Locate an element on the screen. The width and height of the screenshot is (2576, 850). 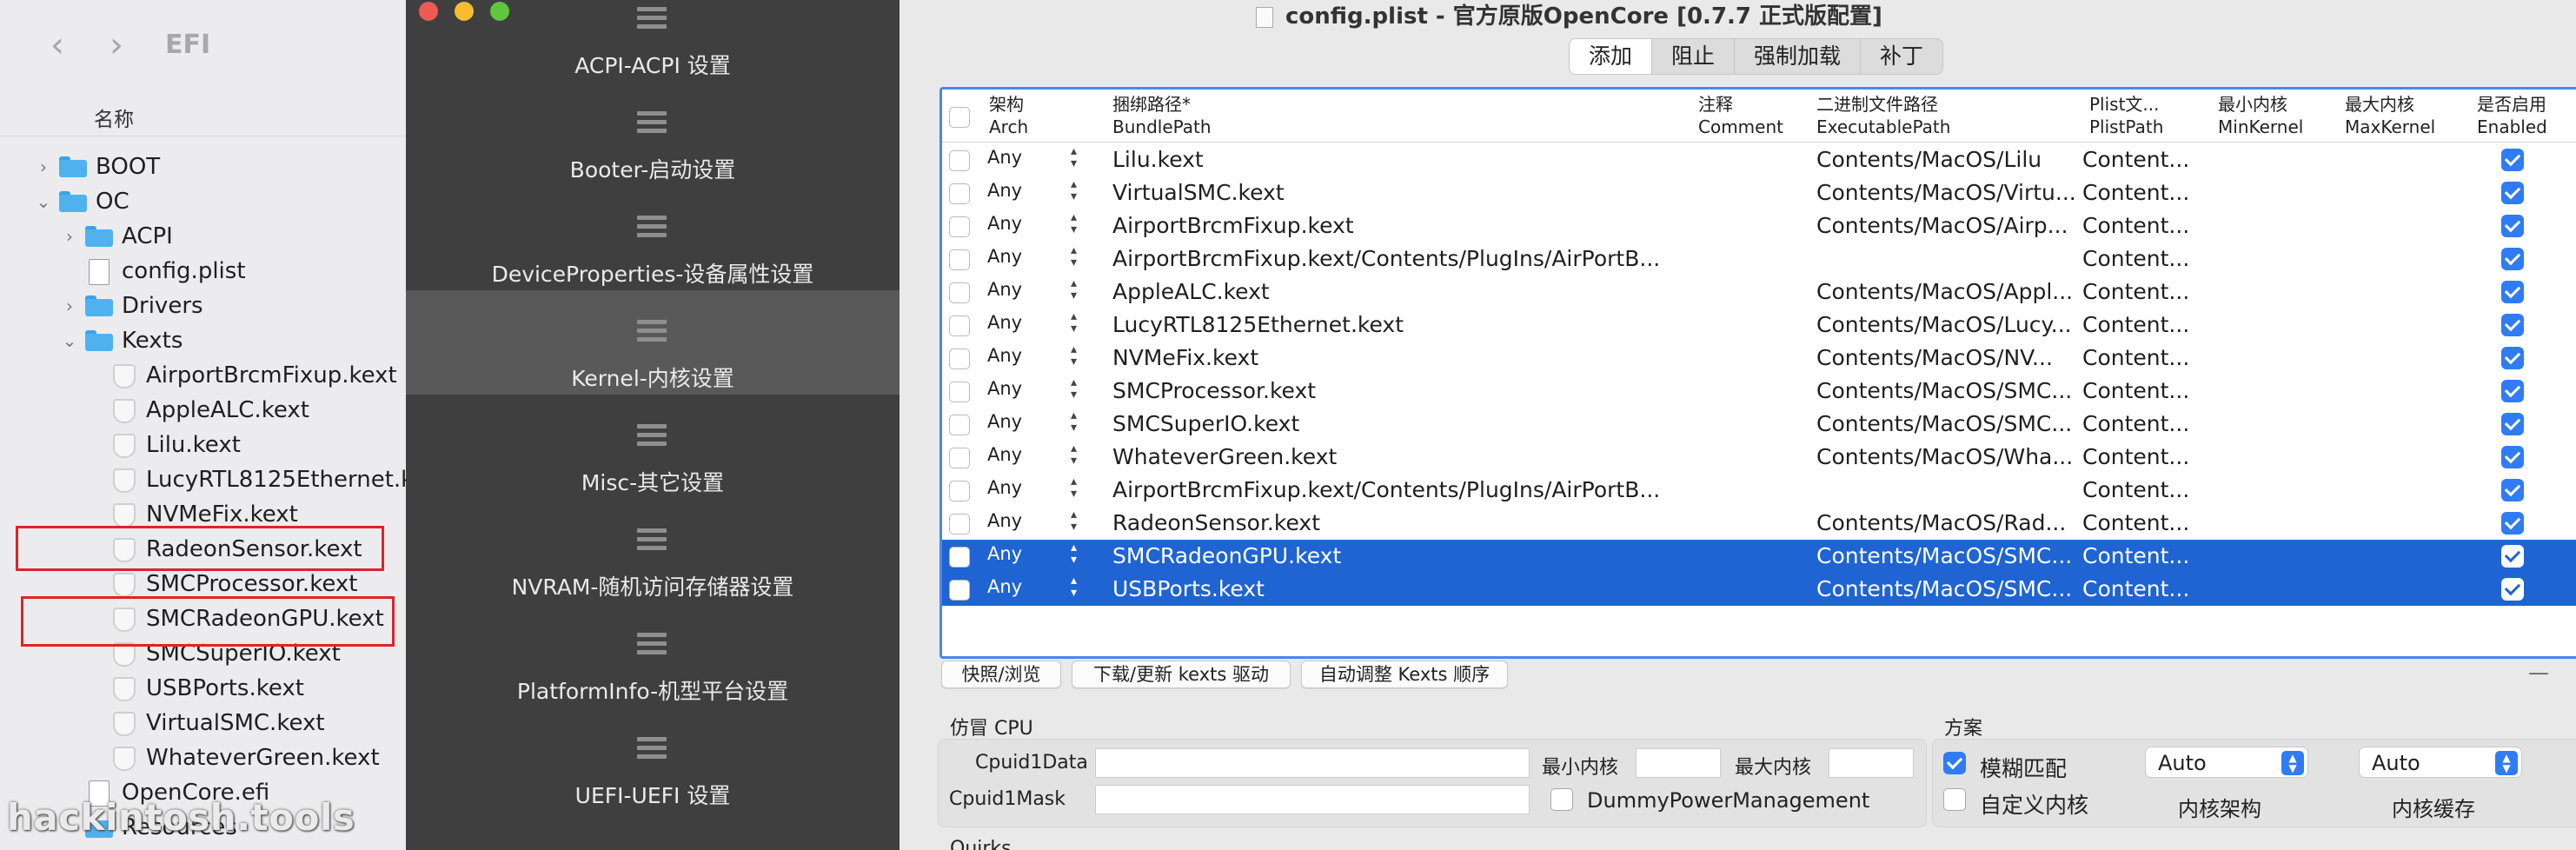
bundle-path-cell: SMCSuperIO.kext is located at coordinates (1399, 424).